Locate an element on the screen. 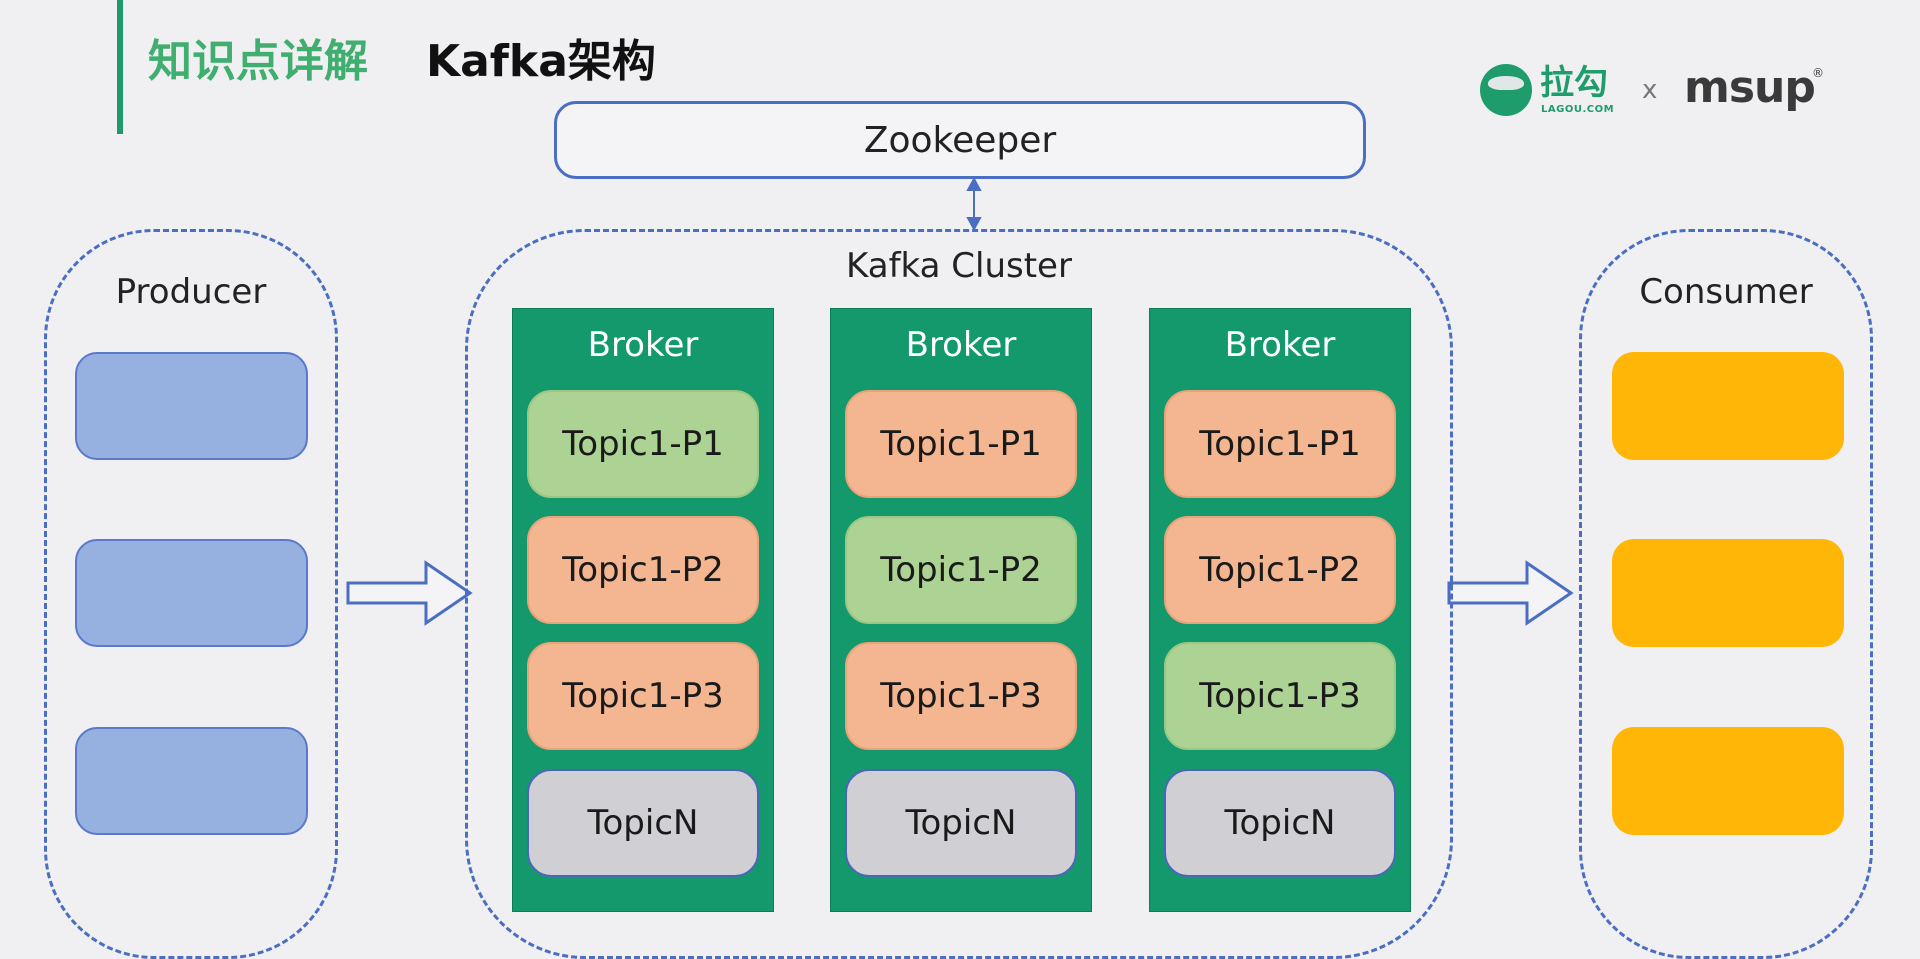 The image size is (1920, 959). cluster-to-consumer-arrow is located at coordinates (1510, 593).